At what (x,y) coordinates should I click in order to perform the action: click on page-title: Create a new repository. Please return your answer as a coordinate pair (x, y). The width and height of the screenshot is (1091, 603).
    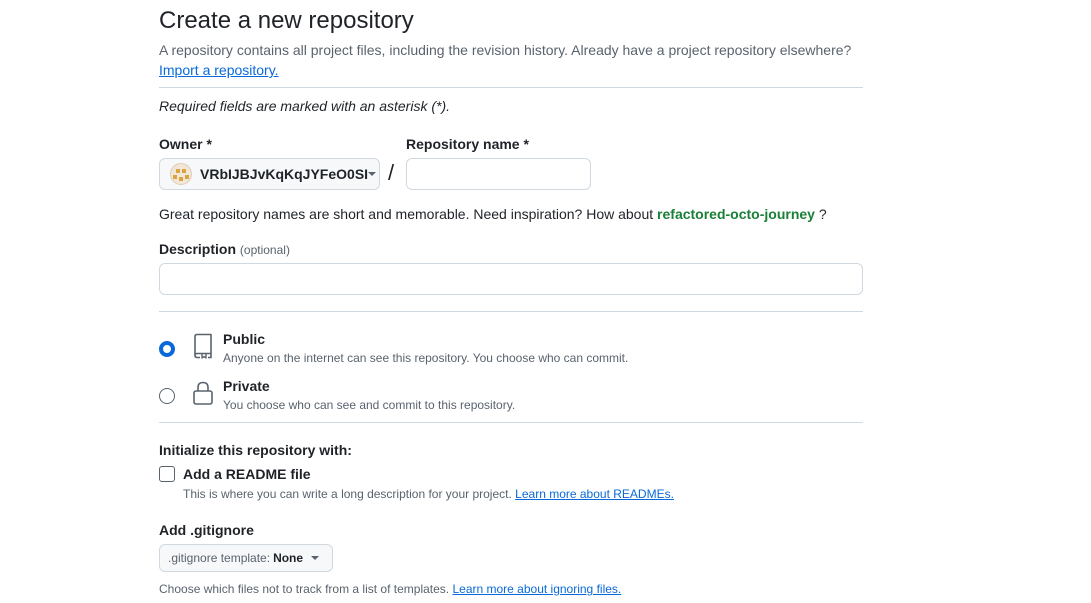
    Looking at the image, I should click on (286, 20).